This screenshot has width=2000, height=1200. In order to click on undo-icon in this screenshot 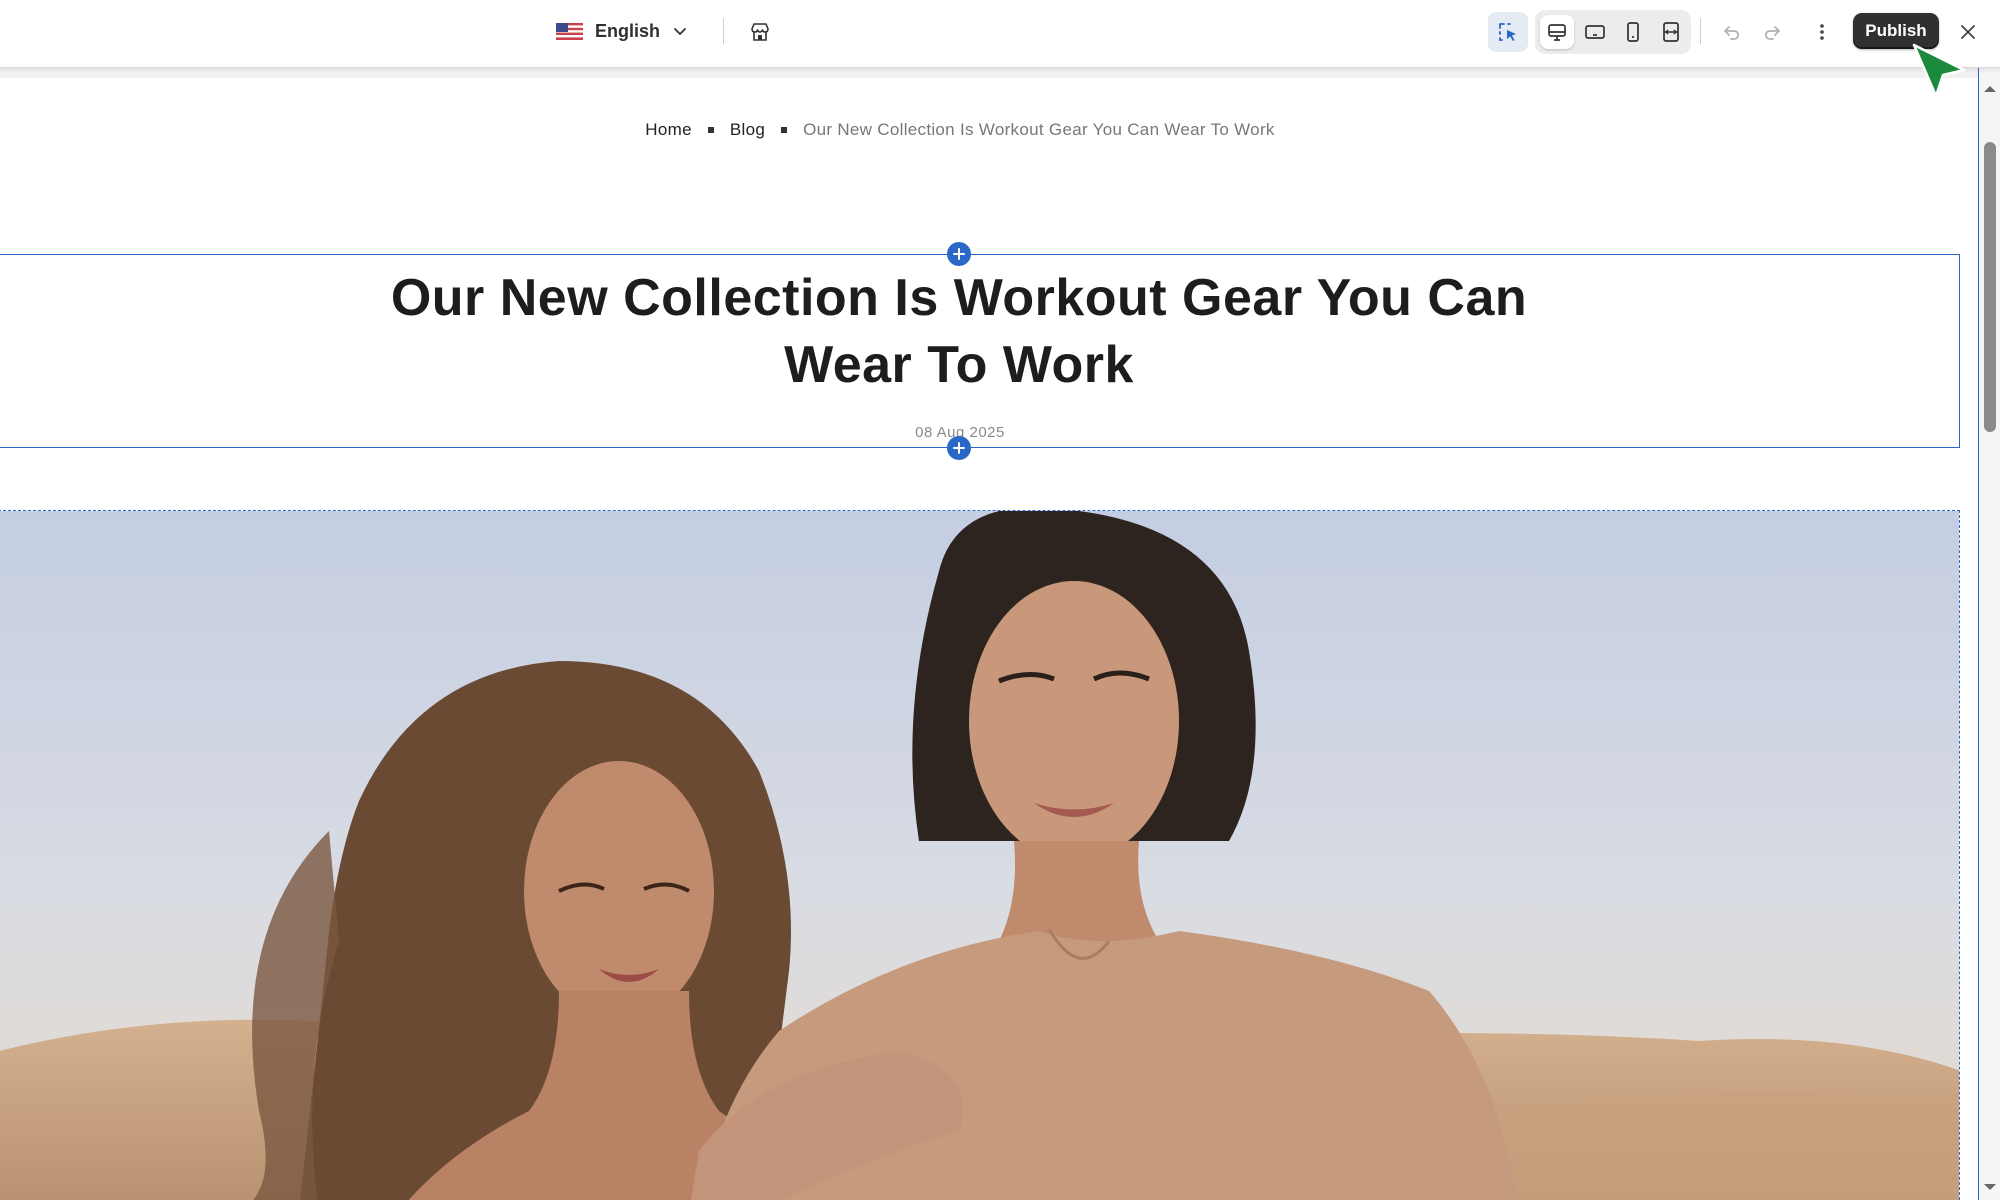, I will do `click(1731, 33)`.